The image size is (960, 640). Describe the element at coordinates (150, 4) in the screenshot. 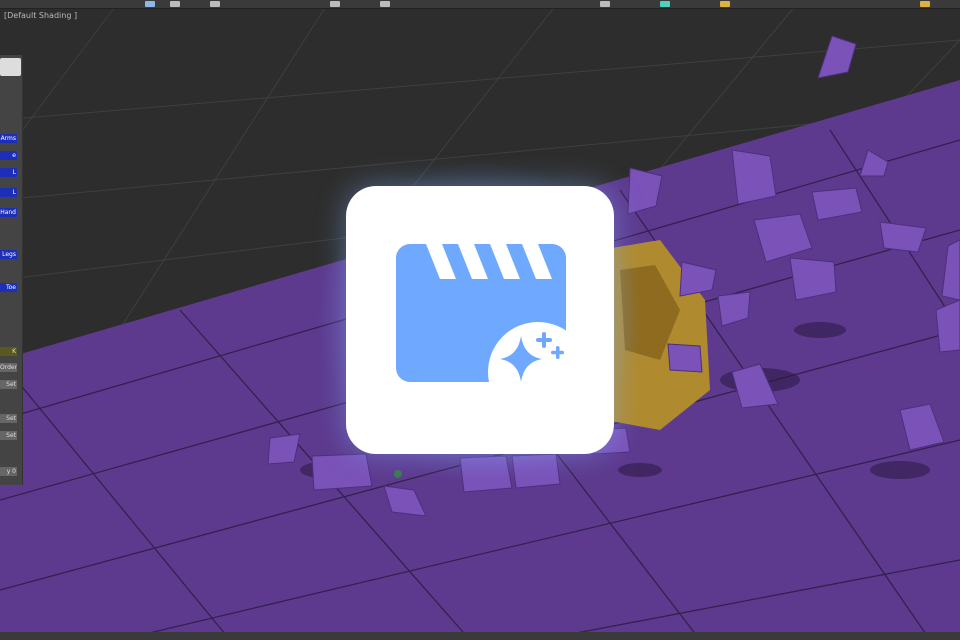

I see `select-icon` at that location.